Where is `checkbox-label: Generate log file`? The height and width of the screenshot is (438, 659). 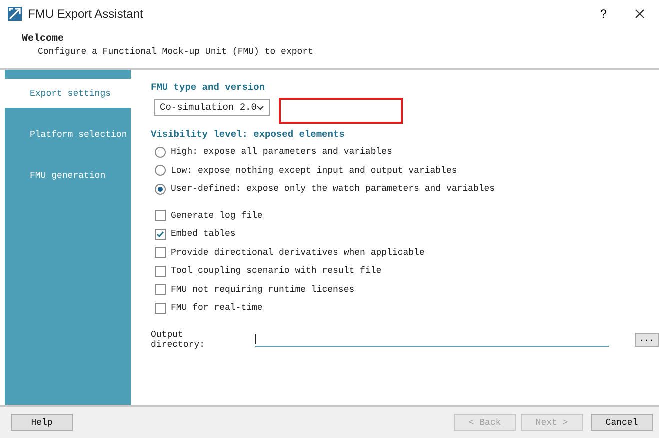 checkbox-label: Generate log file is located at coordinates (217, 215).